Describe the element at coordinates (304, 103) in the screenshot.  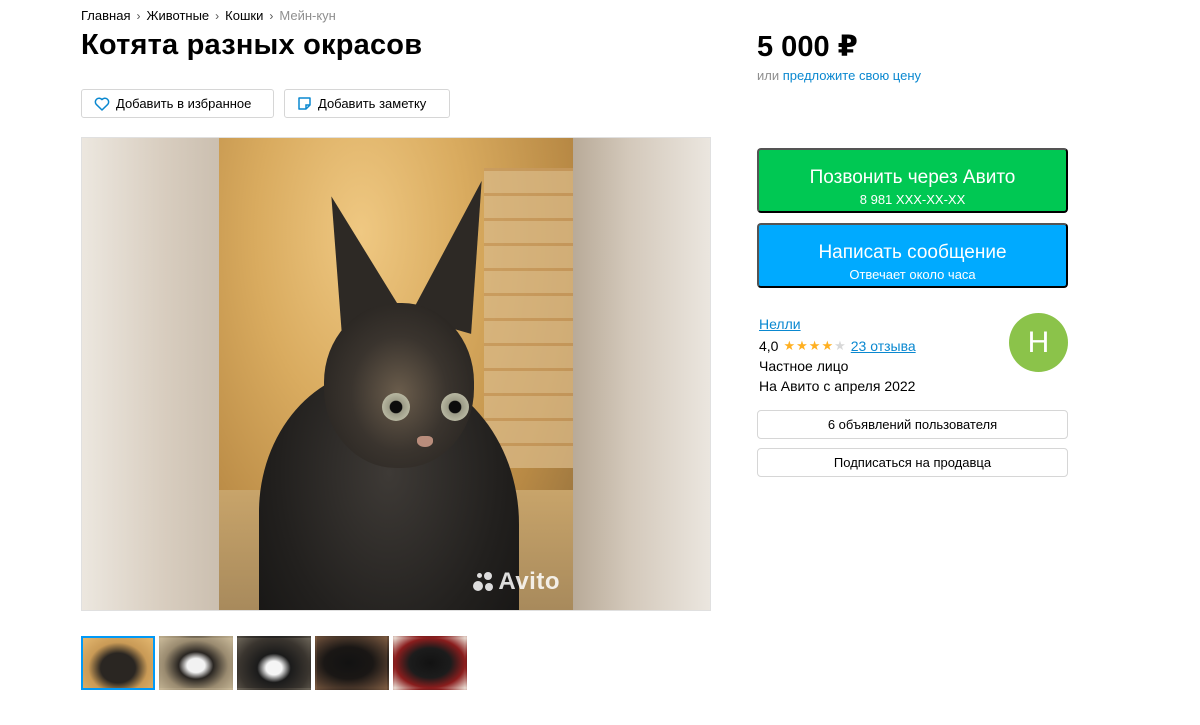
I see `note-icon` at that location.